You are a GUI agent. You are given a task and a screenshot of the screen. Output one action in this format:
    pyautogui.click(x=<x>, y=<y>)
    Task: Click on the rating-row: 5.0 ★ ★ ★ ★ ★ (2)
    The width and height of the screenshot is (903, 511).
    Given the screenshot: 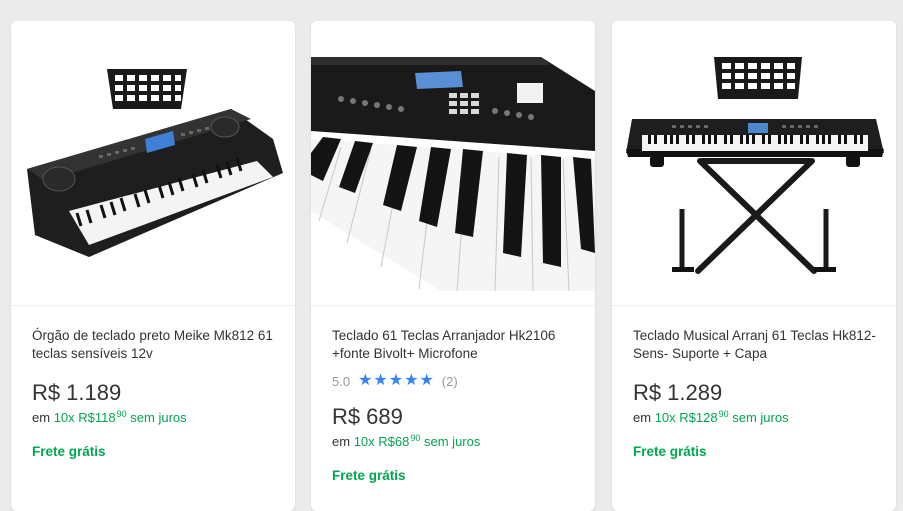 What is the action you would take?
    pyautogui.click(x=455, y=381)
    